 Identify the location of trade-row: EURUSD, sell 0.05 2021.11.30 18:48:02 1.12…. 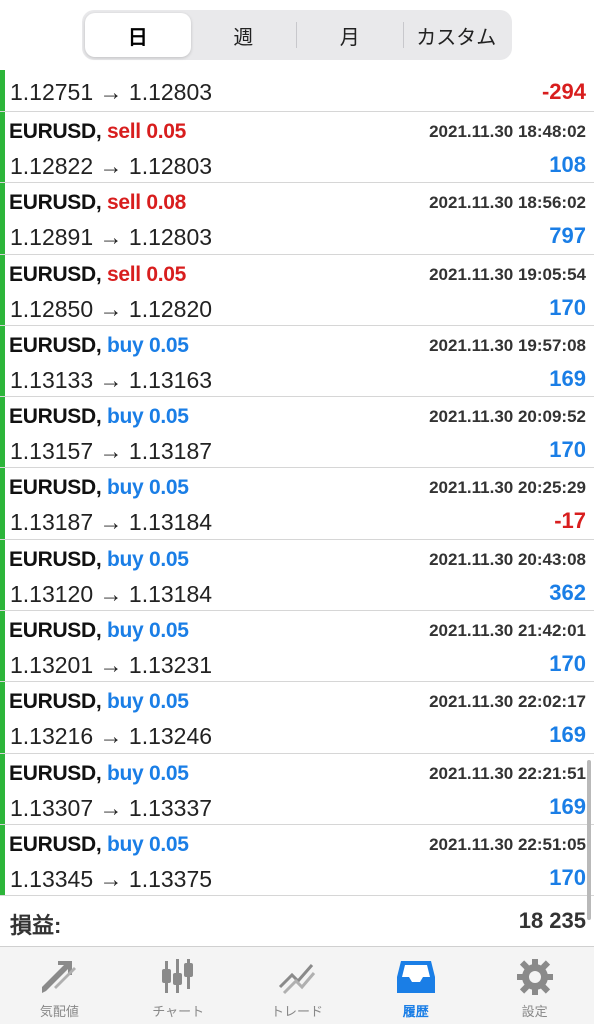
(297, 148).